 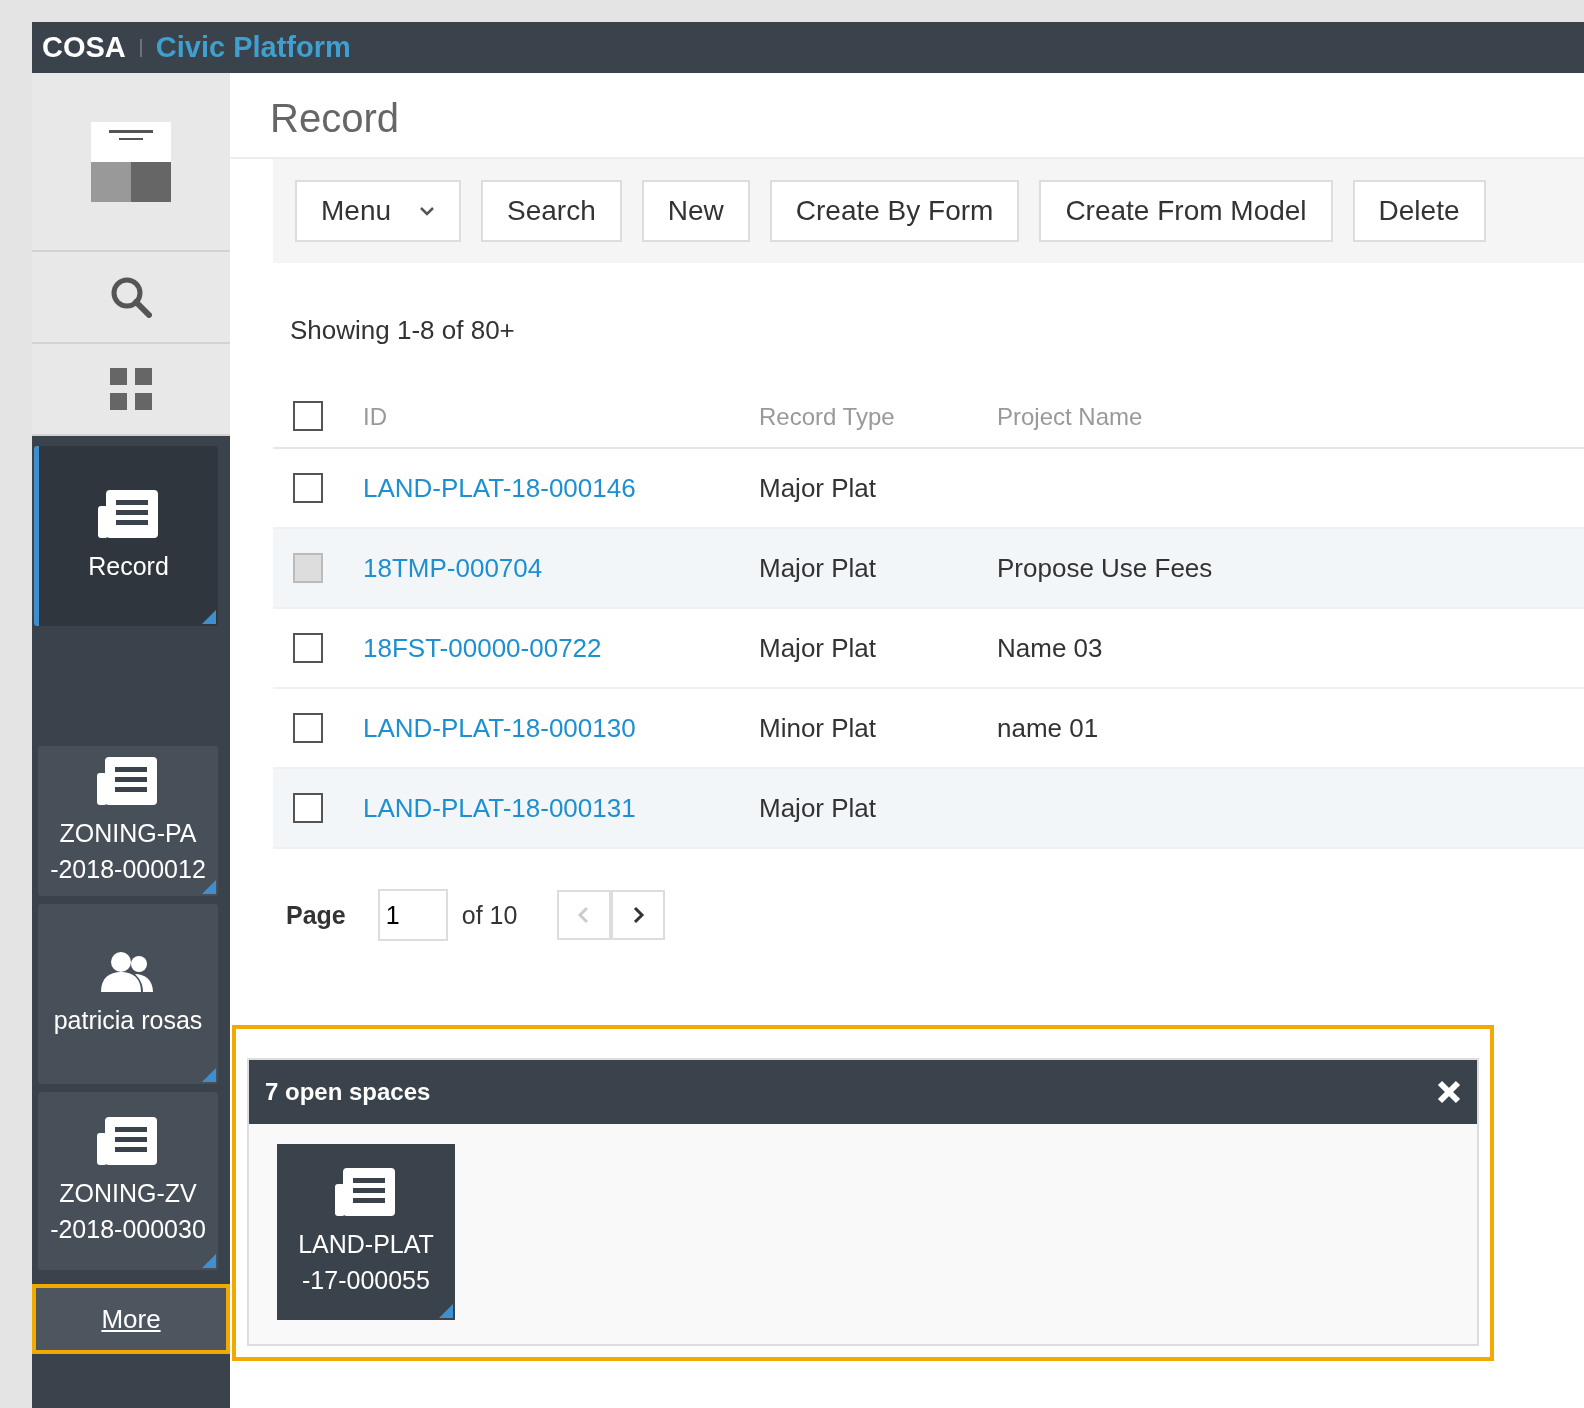 I want to click on toolbar-button: Search, so click(x=551, y=211).